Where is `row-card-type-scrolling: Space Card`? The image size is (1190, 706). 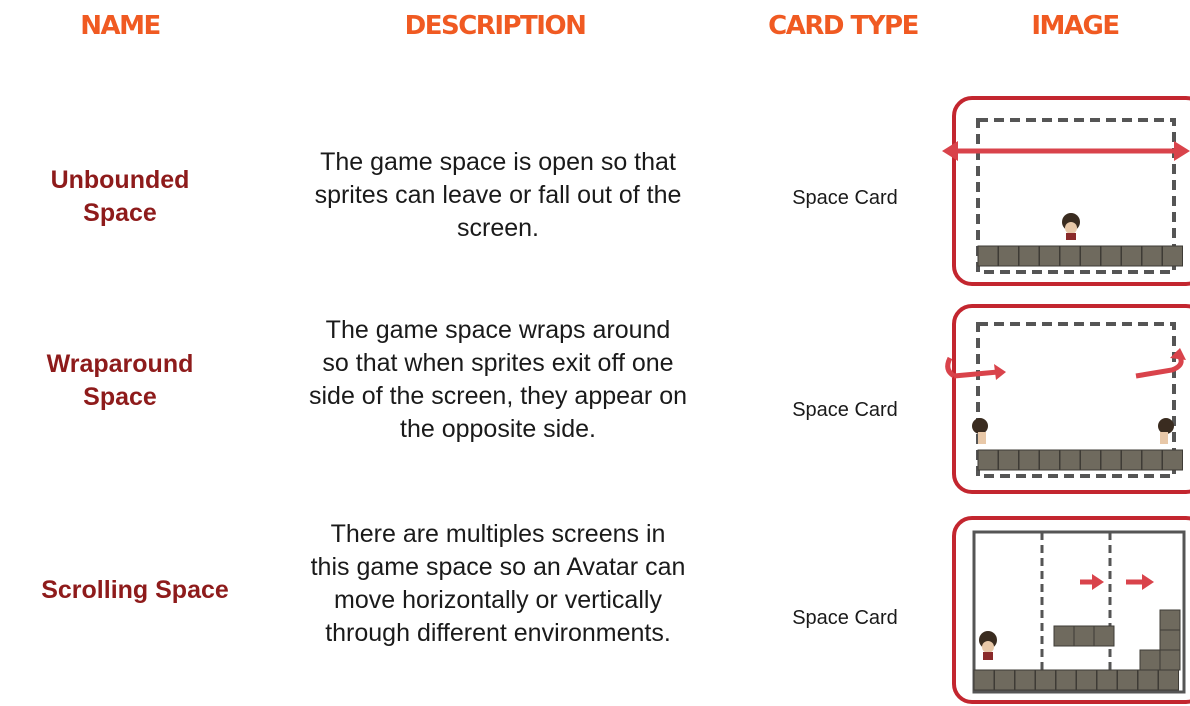
row-card-type-scrolling: Space Card is located at coordinates (845, 618).